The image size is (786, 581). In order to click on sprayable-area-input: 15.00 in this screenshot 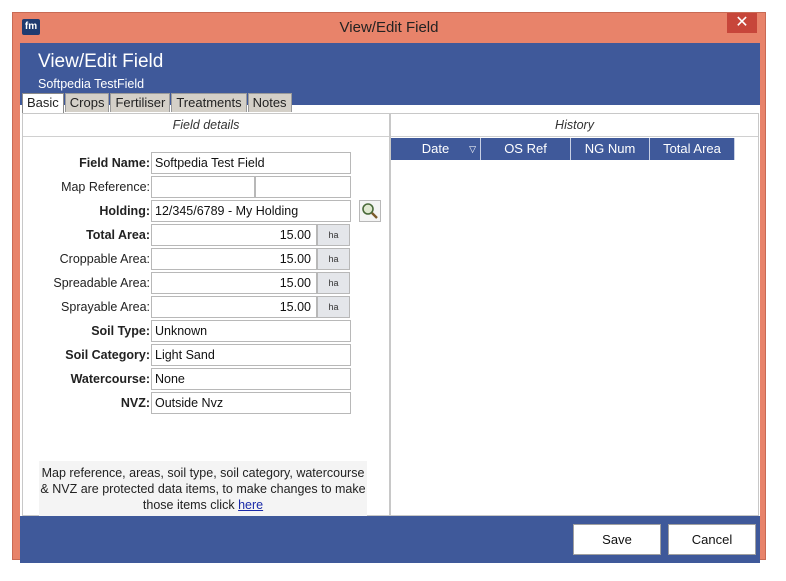, I will do `click(234, 307)`.